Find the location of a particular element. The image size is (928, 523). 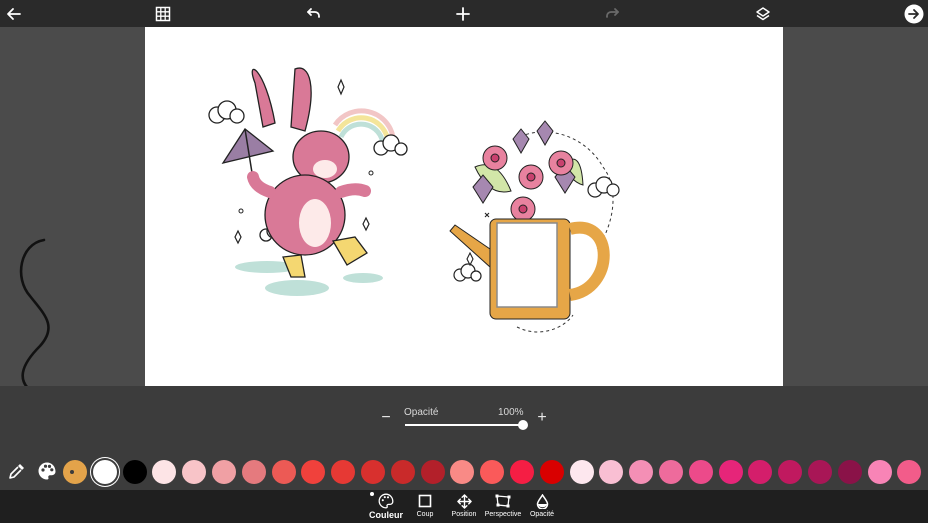

opacity-label: Opacité is located at coordinates (421, 412).